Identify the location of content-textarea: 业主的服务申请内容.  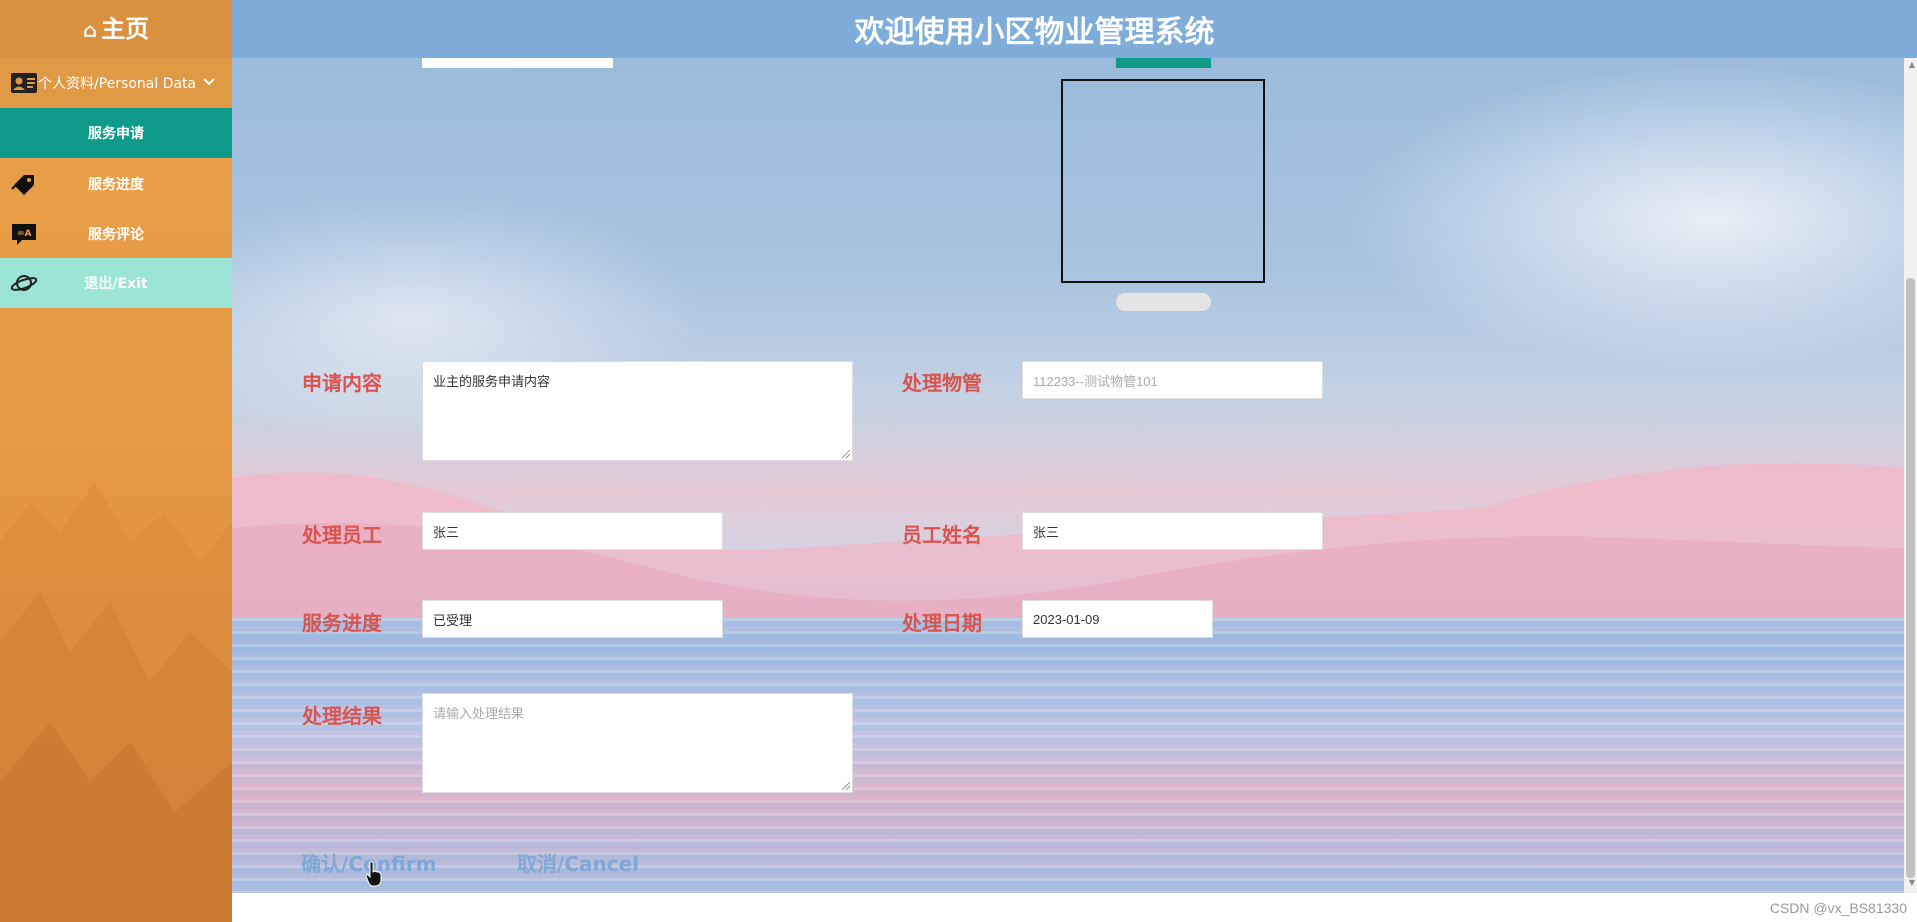
(637, 411).